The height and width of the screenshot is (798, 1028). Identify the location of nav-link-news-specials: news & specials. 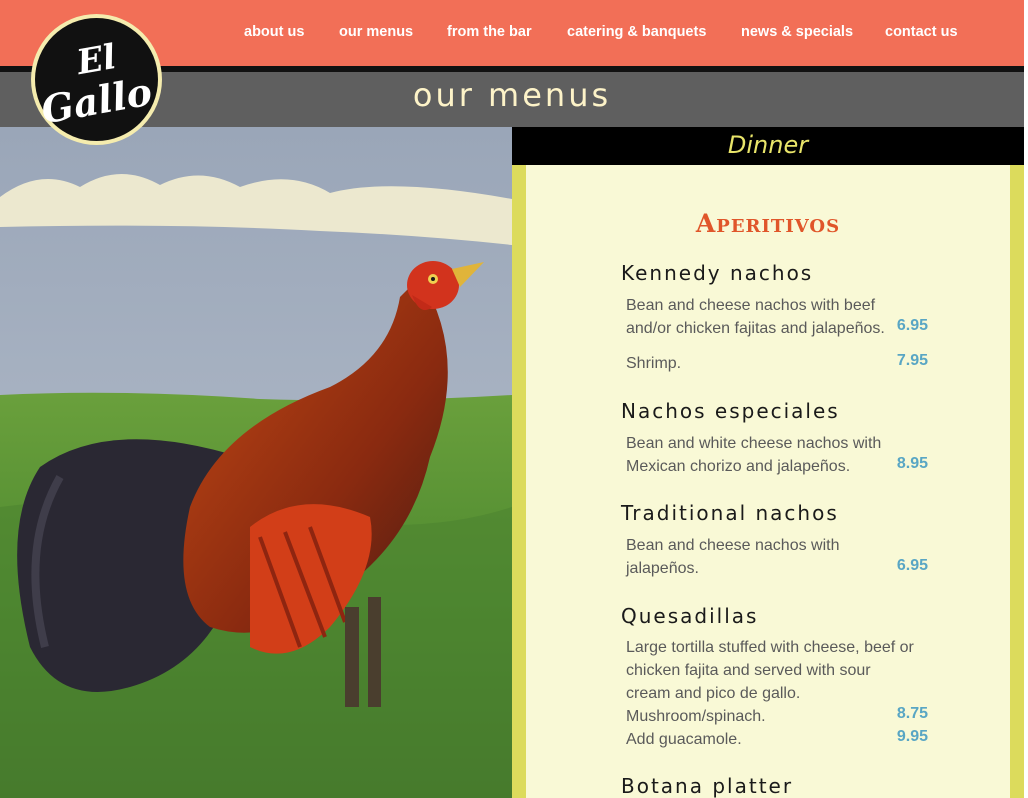
(797, 32).